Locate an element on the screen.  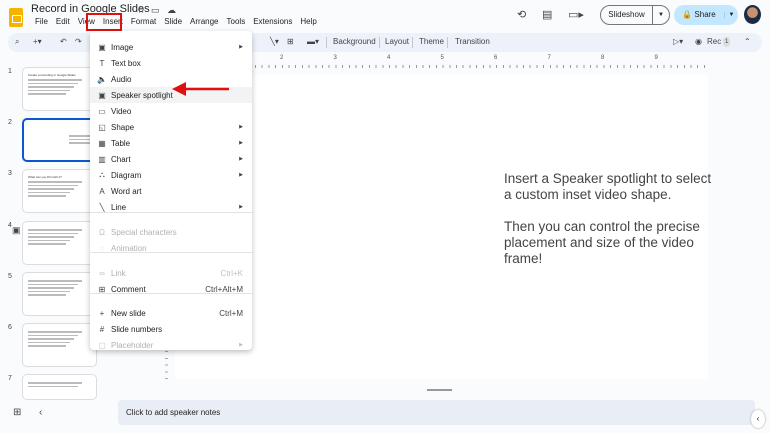
redo-icon: ↷ is located at coordinates (78, 42).